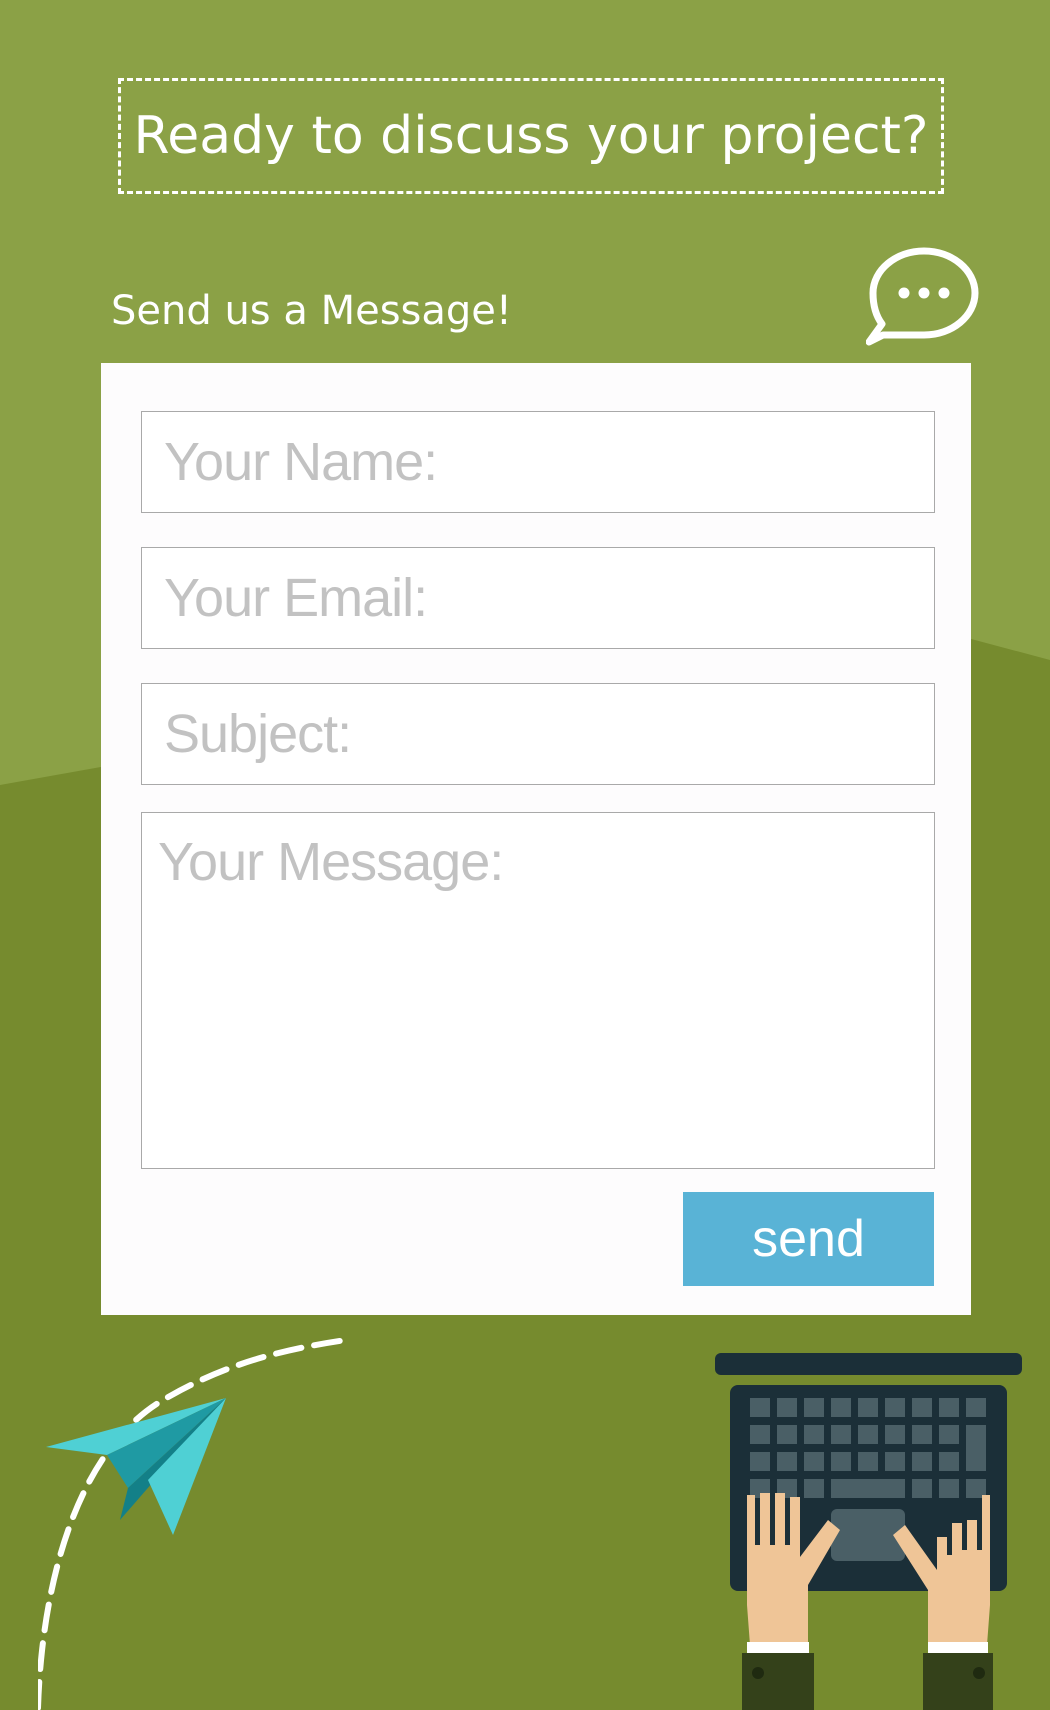 The width and height of the screenshot is (1050, 1710). Describe the element at coordinates (922, 296) in the screenshot. I see `chat-bubble-icon` at that location.